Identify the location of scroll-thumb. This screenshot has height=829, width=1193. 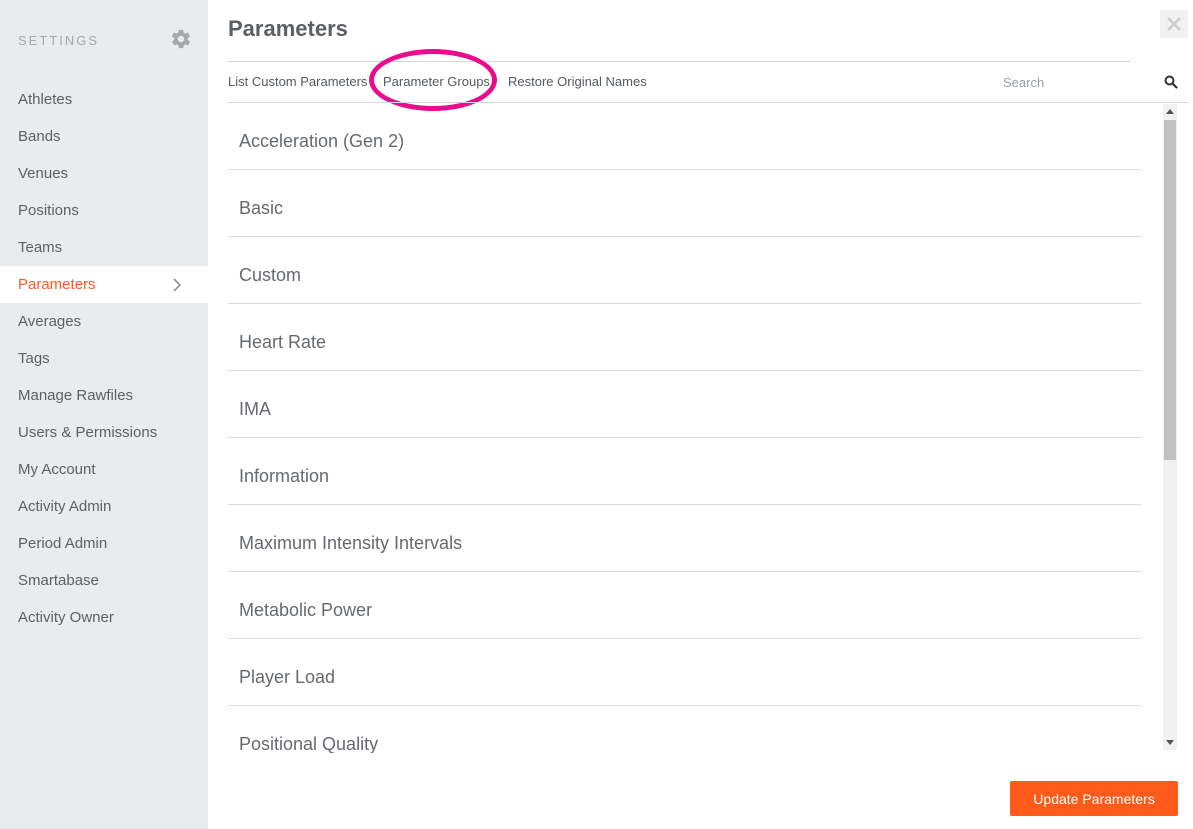
(1170, 290).